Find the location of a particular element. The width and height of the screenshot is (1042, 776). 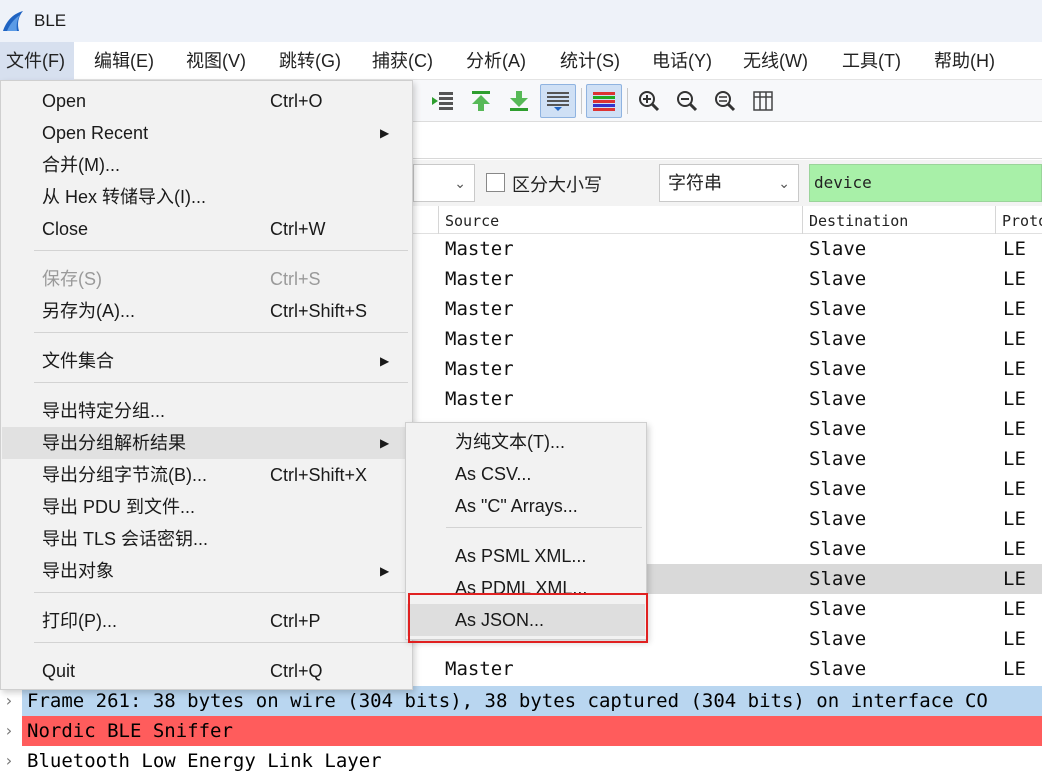

title-bar: BLE is located at coordinates (521, 21).